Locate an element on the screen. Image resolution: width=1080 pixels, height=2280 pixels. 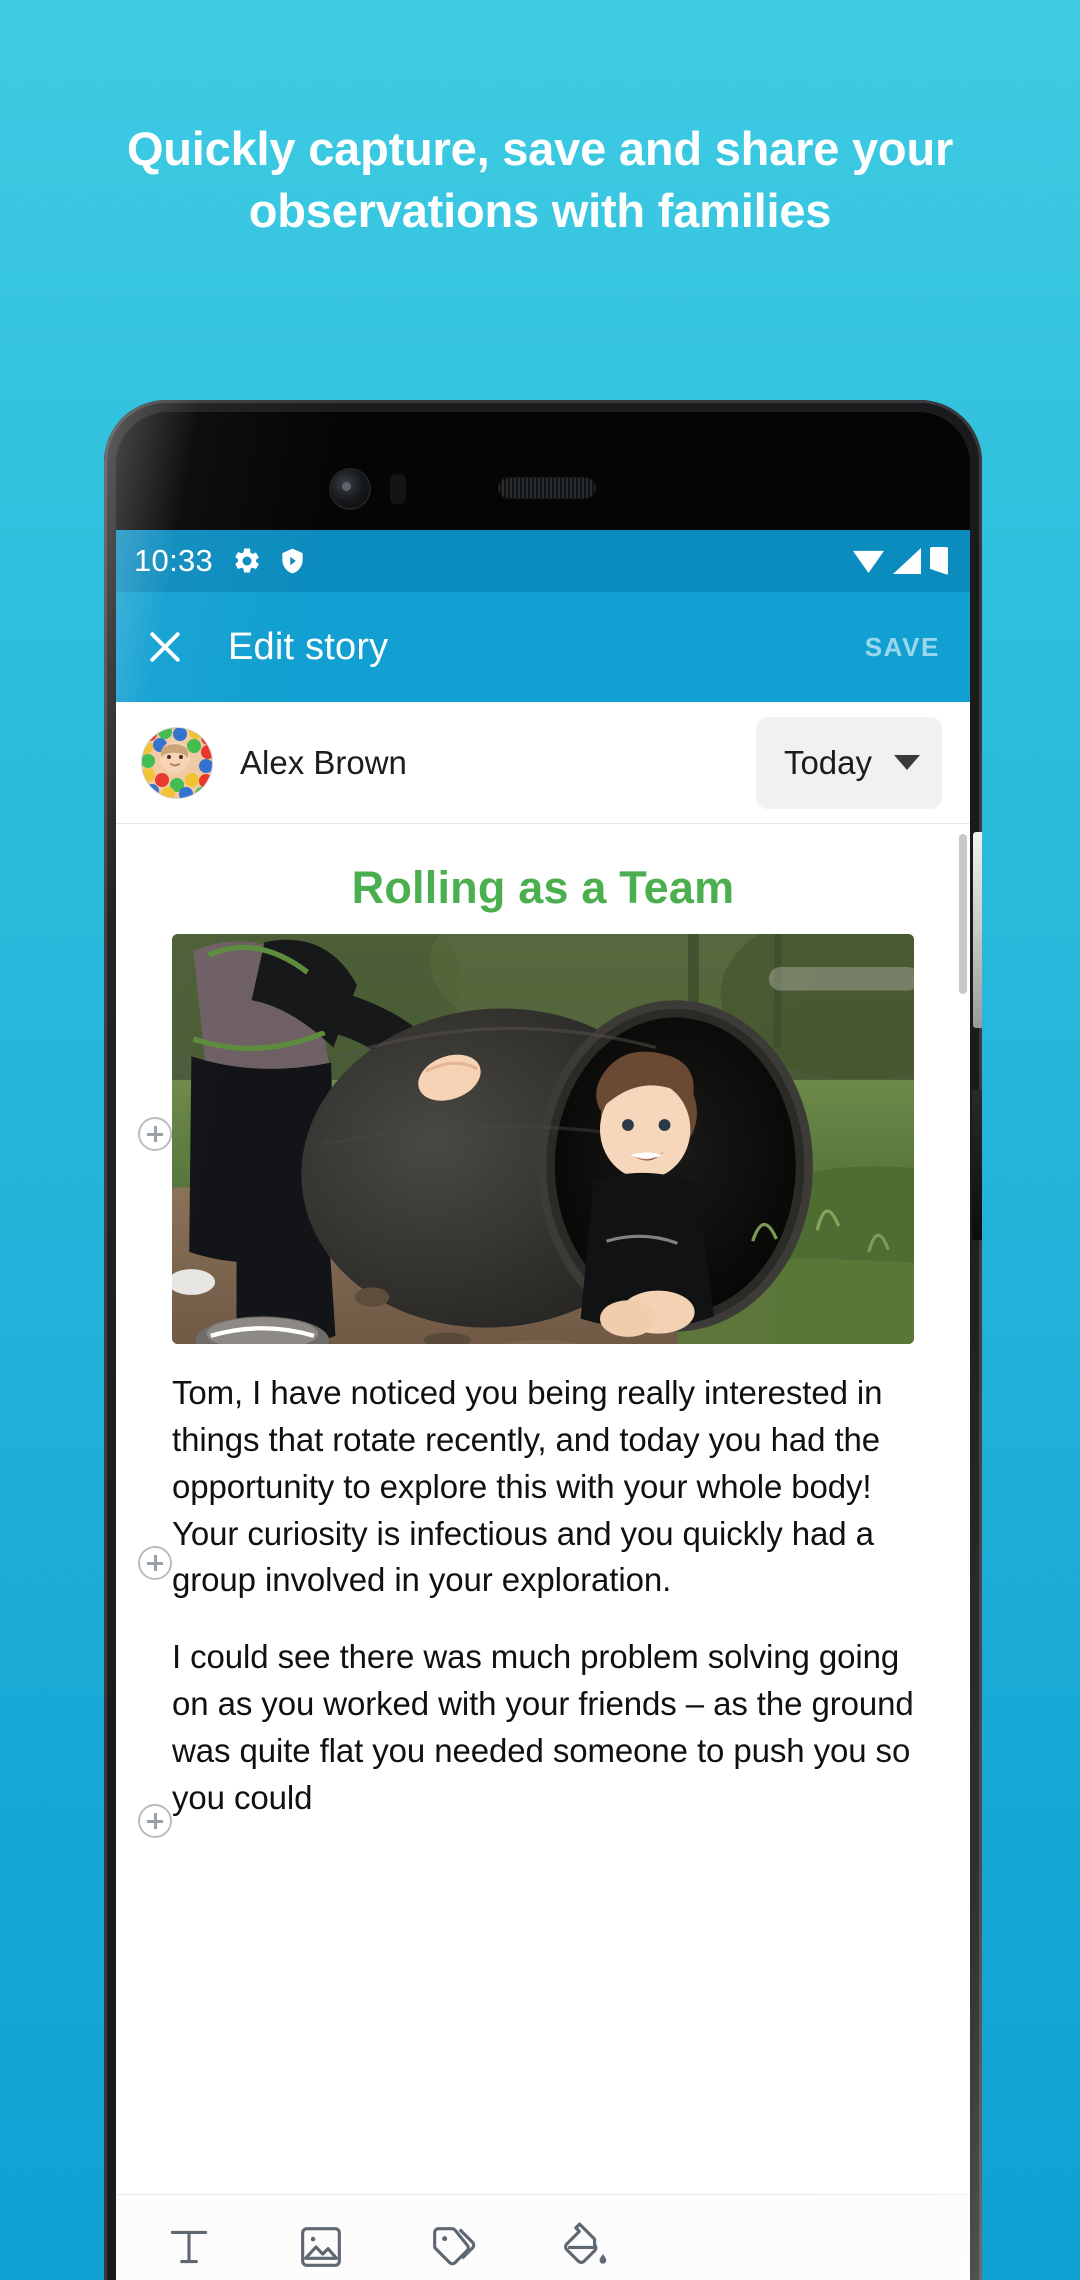
cell-signal-icon is located at coordinates (907, 561).